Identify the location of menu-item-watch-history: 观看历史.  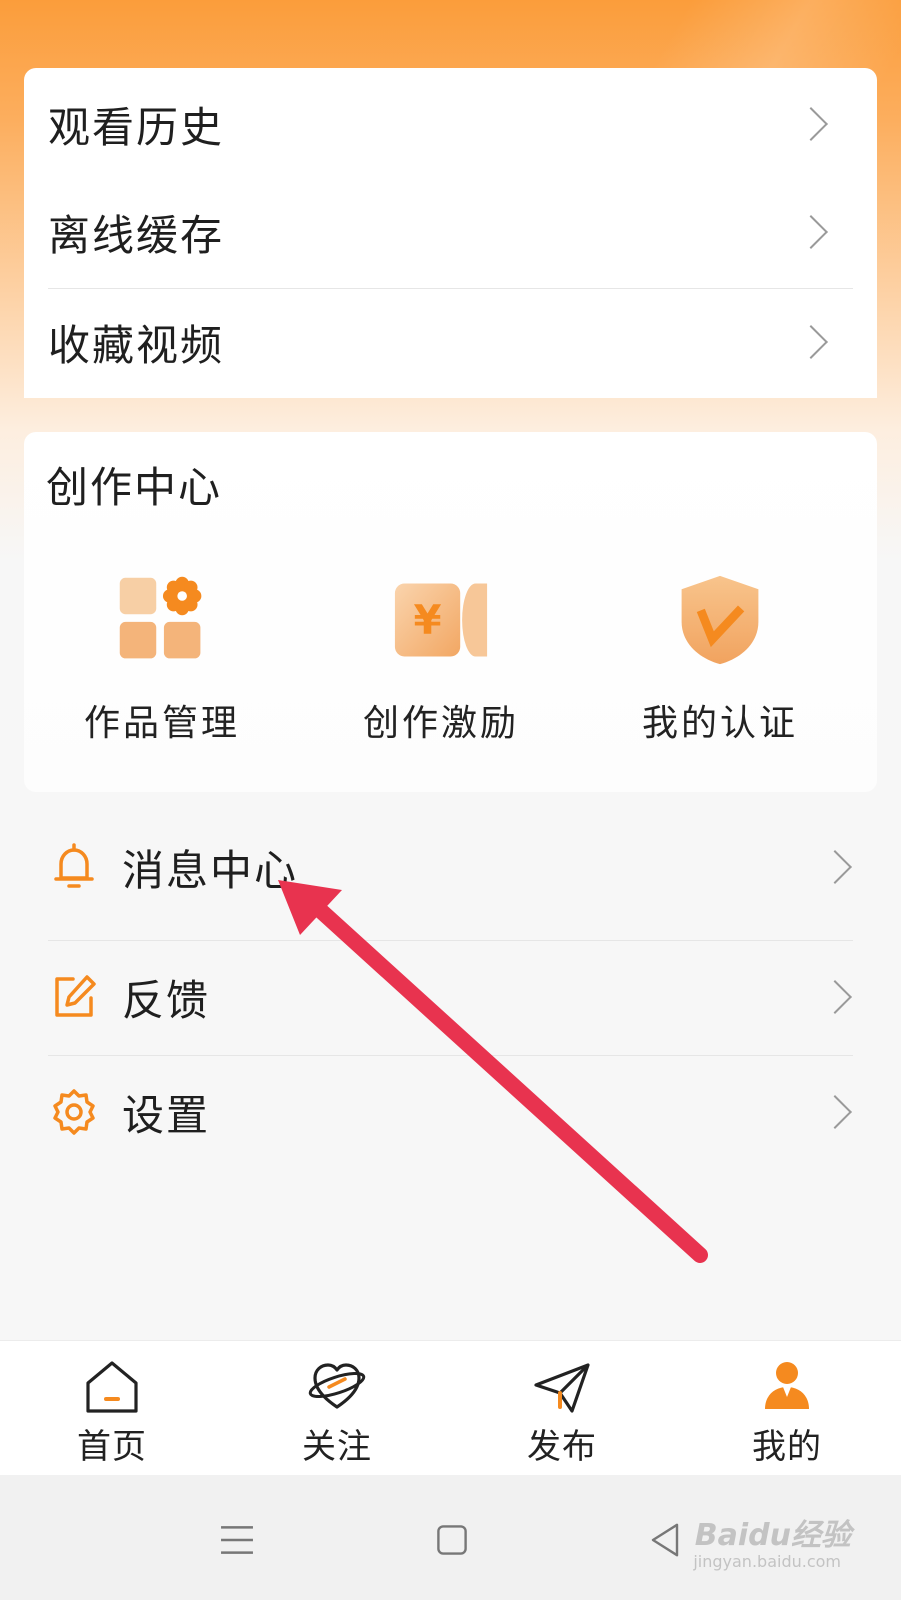
(450, 124).